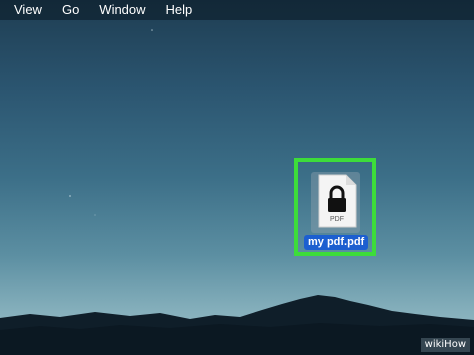  I want to click on menu-window: Window, so click(122, 10).